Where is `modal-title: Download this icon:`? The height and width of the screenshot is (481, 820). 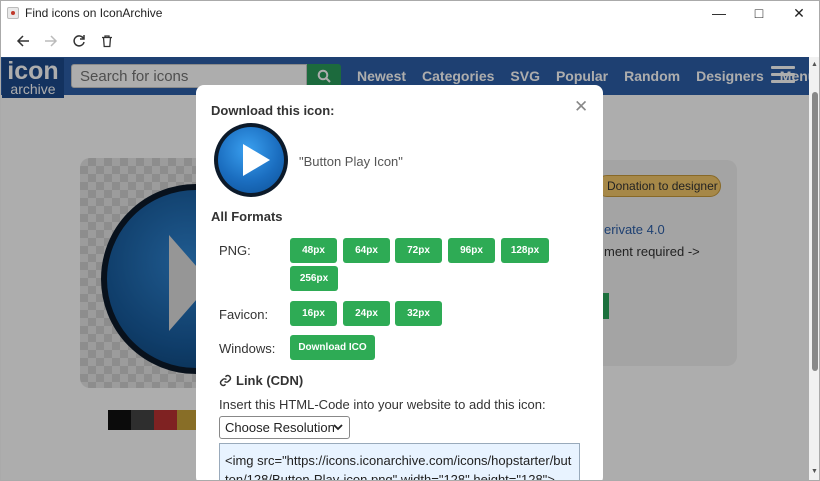 modal-title: Download this icon: is located at coordinates (273, 110).